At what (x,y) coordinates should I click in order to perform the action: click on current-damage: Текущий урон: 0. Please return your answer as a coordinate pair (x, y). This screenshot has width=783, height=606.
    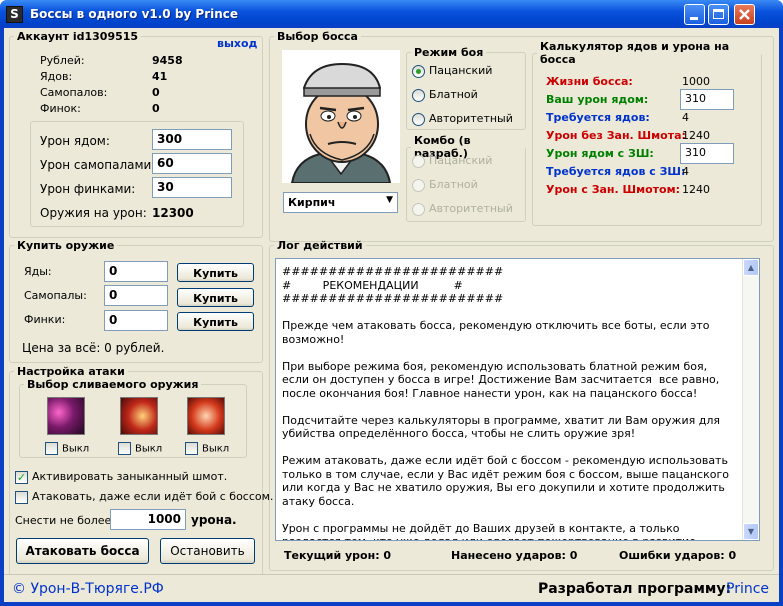
    Looking at the image, I should click on (338, 555).